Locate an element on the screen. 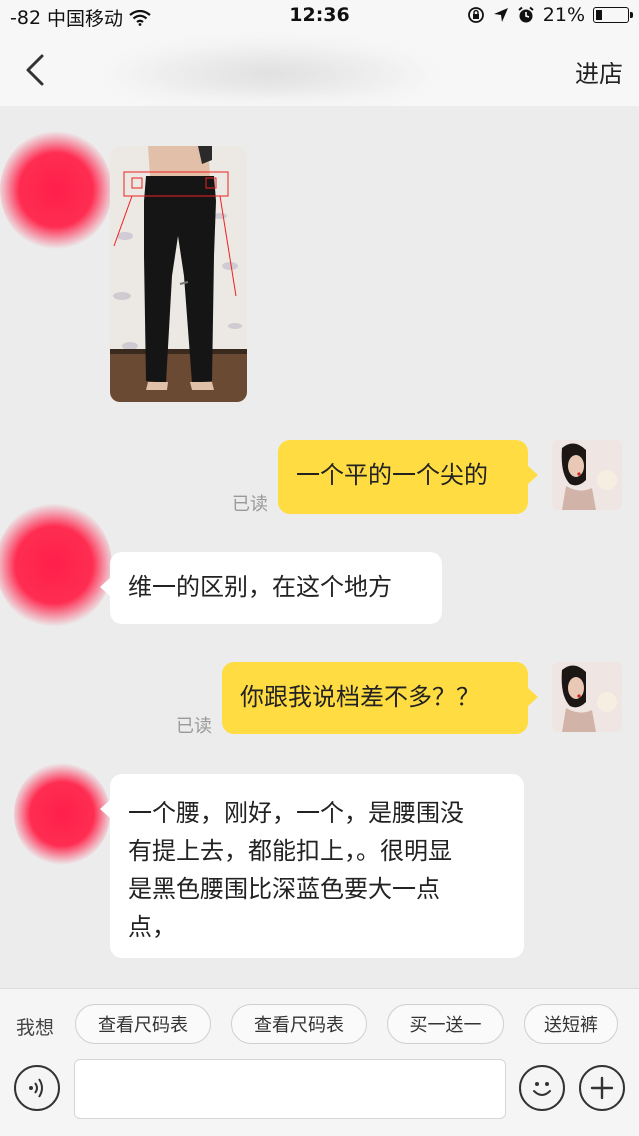  input-panel: 我想 查看尺码表 查看尺码表 买一送一 送短裤 is located at coordinates (319, 1062).